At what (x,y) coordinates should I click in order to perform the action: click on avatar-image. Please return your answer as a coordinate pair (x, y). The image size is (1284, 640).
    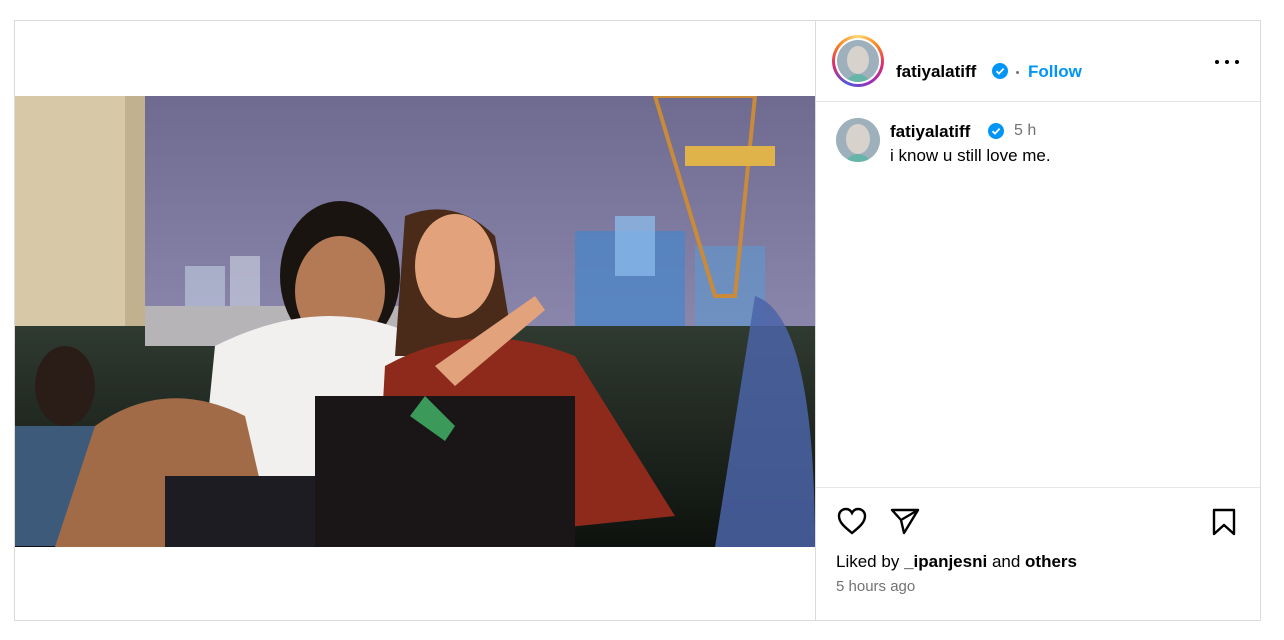
    Looking at the image, I should click on (858, 61).